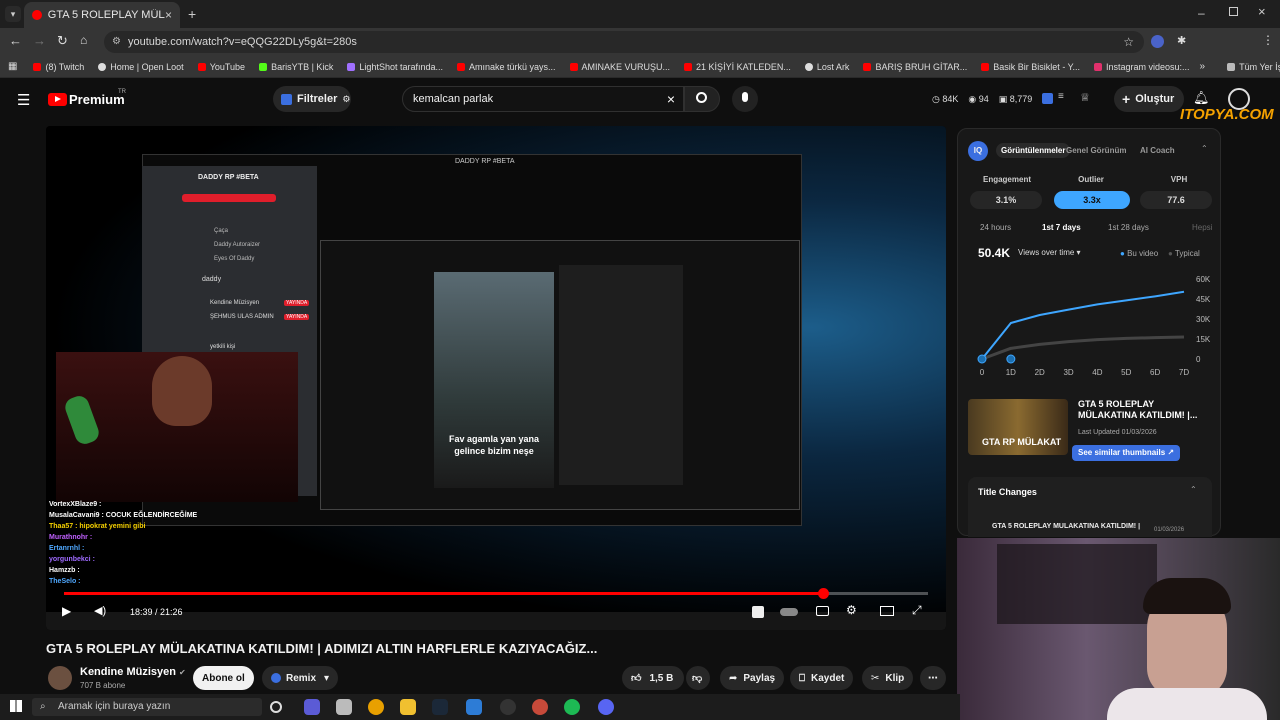 This screenshot has height=720, width=1280. Describe the element at coordinates (223, 678) in the screenshot. I see `subscribe-button: Abone ol` at that location.